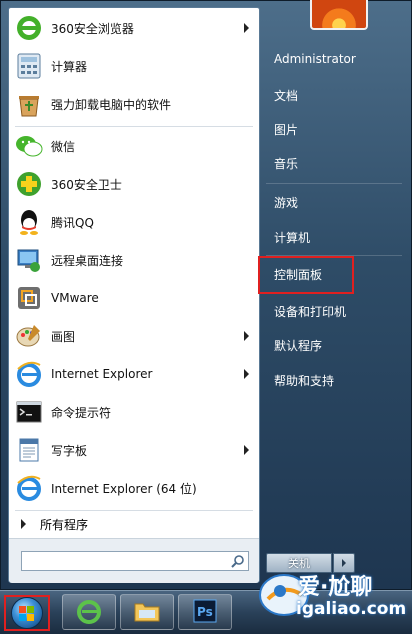 This screenshot has width=412, height=634. Describe the element at coordinates (351, 609) in the screenshot. I see `watermark-line2: igaliao.com` at that location.